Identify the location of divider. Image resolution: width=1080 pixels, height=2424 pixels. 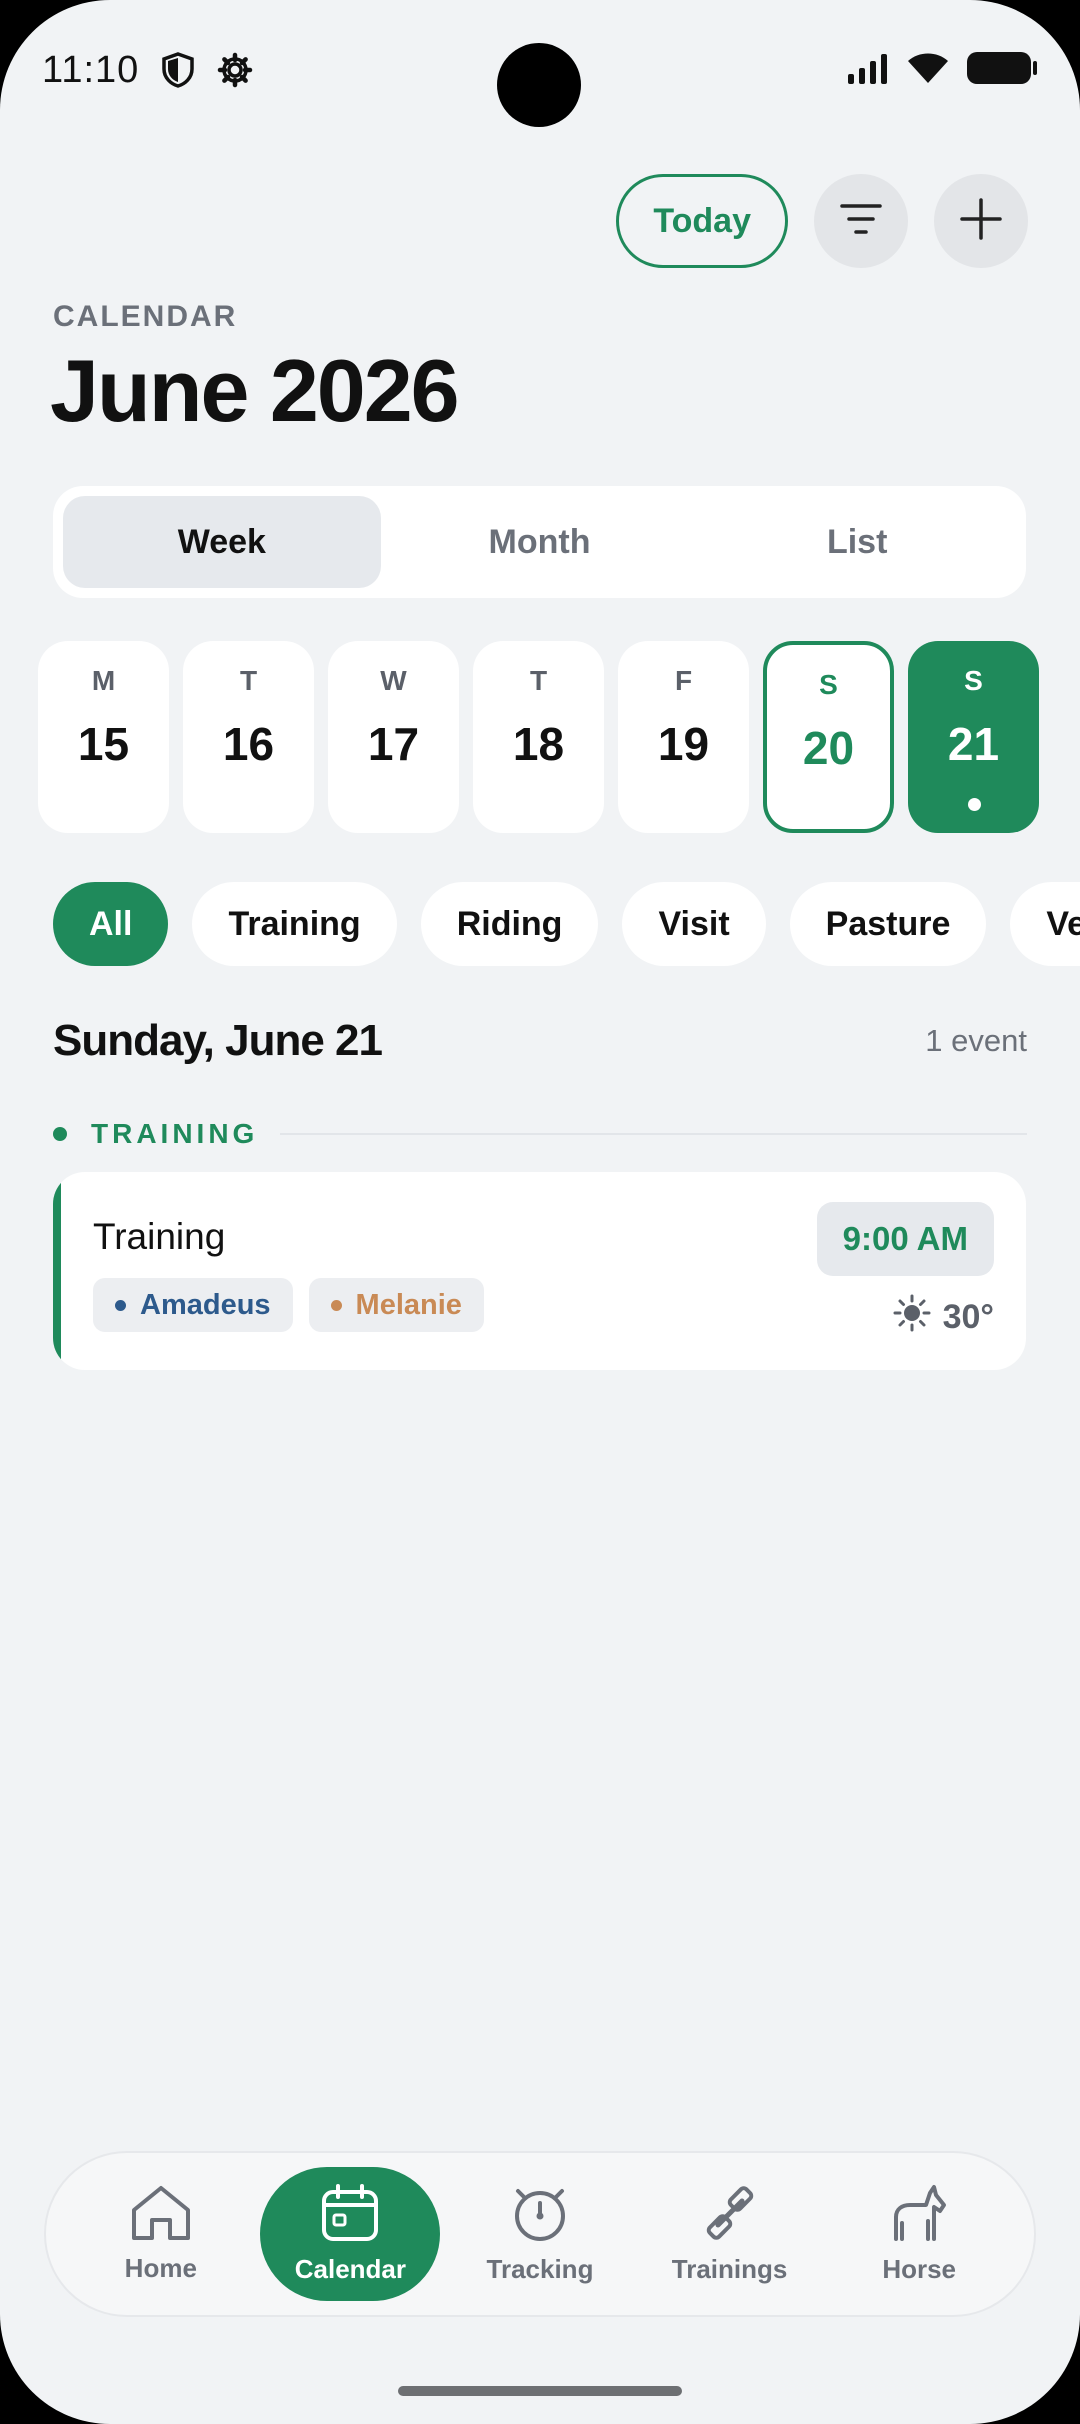
(653, 1134).